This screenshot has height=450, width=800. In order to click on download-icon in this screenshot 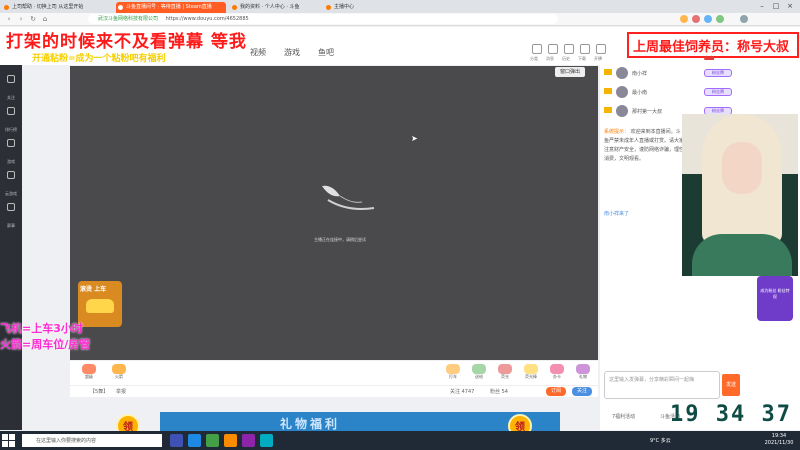, I will do `click(585, 49)`.